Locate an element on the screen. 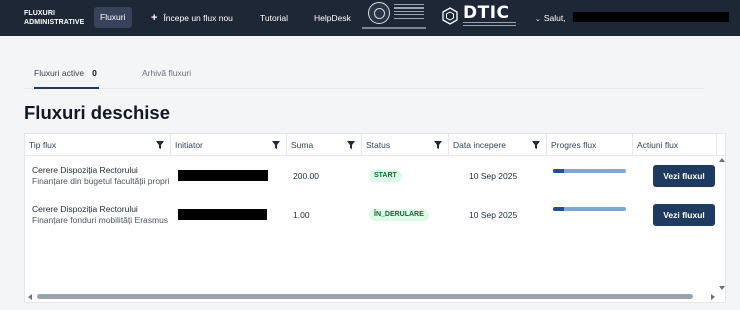 The height and width of the screenshot is (310, 740). column-header-actiuni: Actiuni flux is located at coordinates (675, 145).